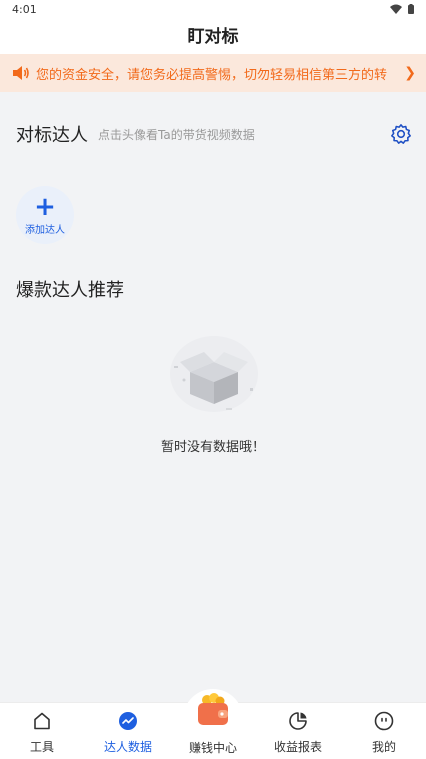 The image size is (426, 759). Describe the element at coordinates (70, 290) in the screenshot. I see `recommend-title: 爆款达人推荐` at that location.